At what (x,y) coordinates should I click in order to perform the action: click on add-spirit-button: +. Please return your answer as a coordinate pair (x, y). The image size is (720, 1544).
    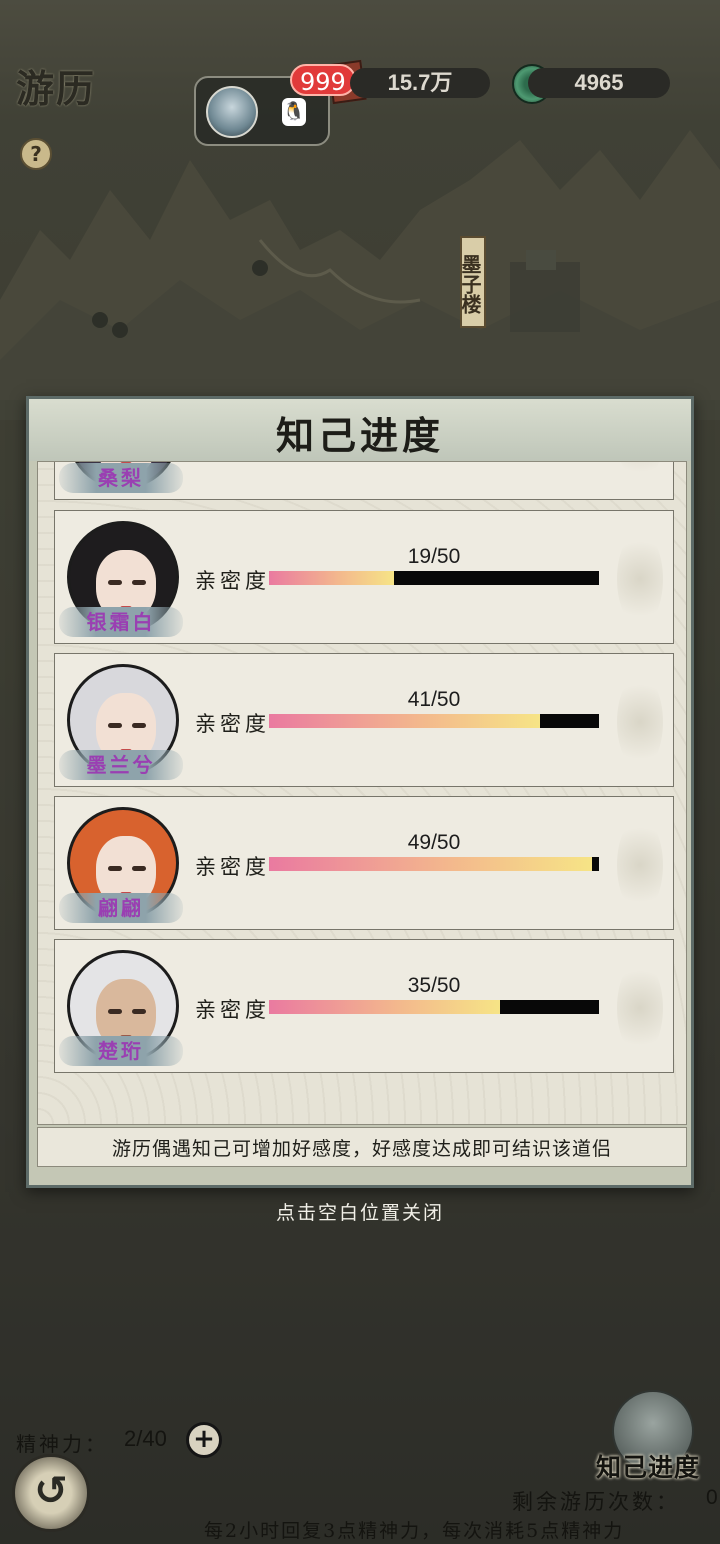
    Looking at the image, I should click on (204, 1440).